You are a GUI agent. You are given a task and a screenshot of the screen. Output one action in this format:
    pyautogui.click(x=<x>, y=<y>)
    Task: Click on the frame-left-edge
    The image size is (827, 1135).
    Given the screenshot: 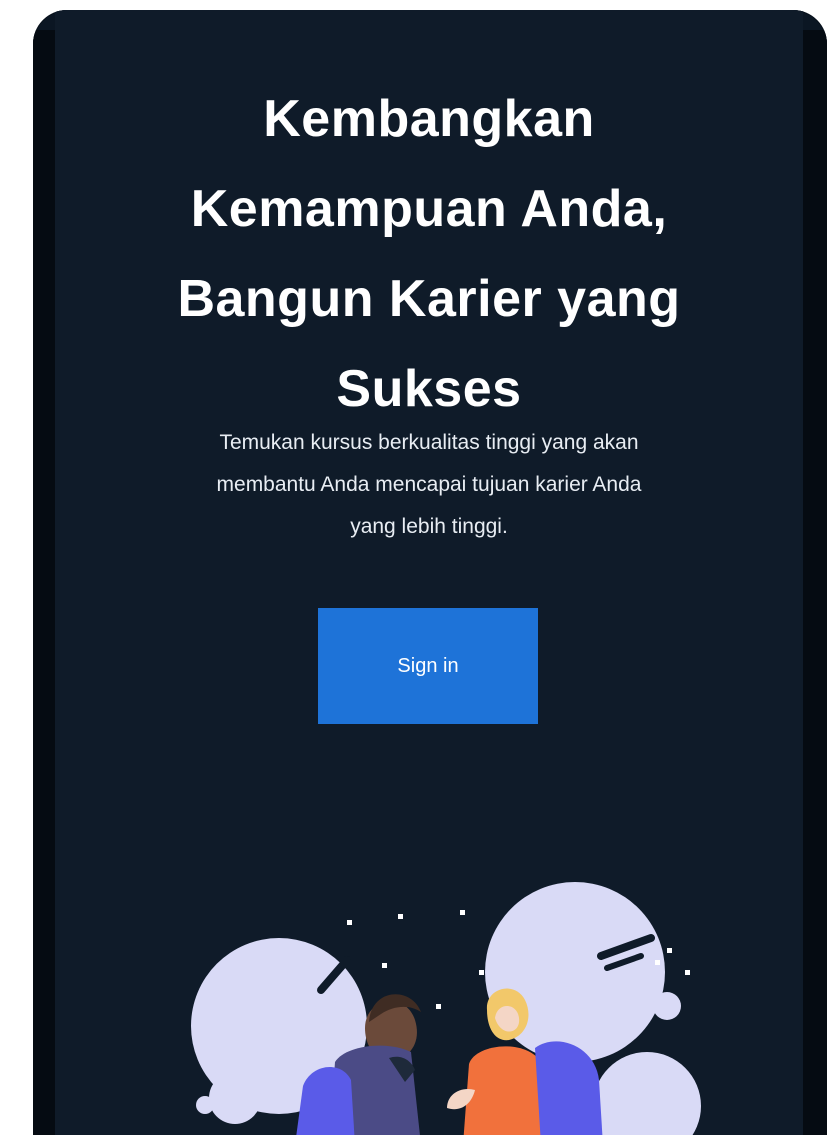 What is the action you would take?
    pyautogui.click(x=44, y=582)
    